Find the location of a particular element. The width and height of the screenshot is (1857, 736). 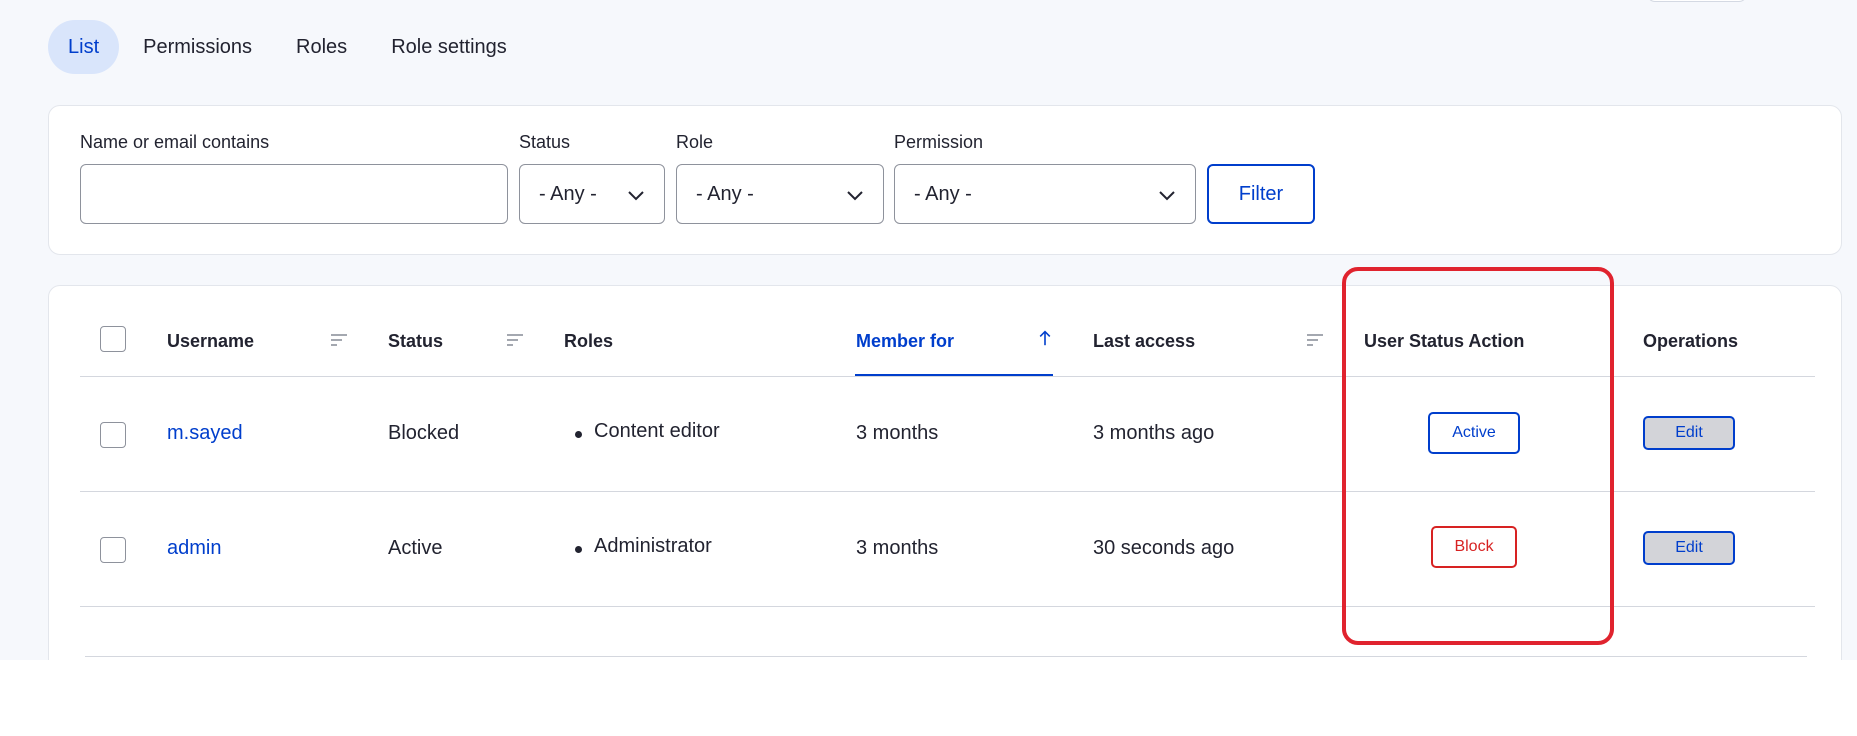

user-status: Active is located at coordinates (415, 548).